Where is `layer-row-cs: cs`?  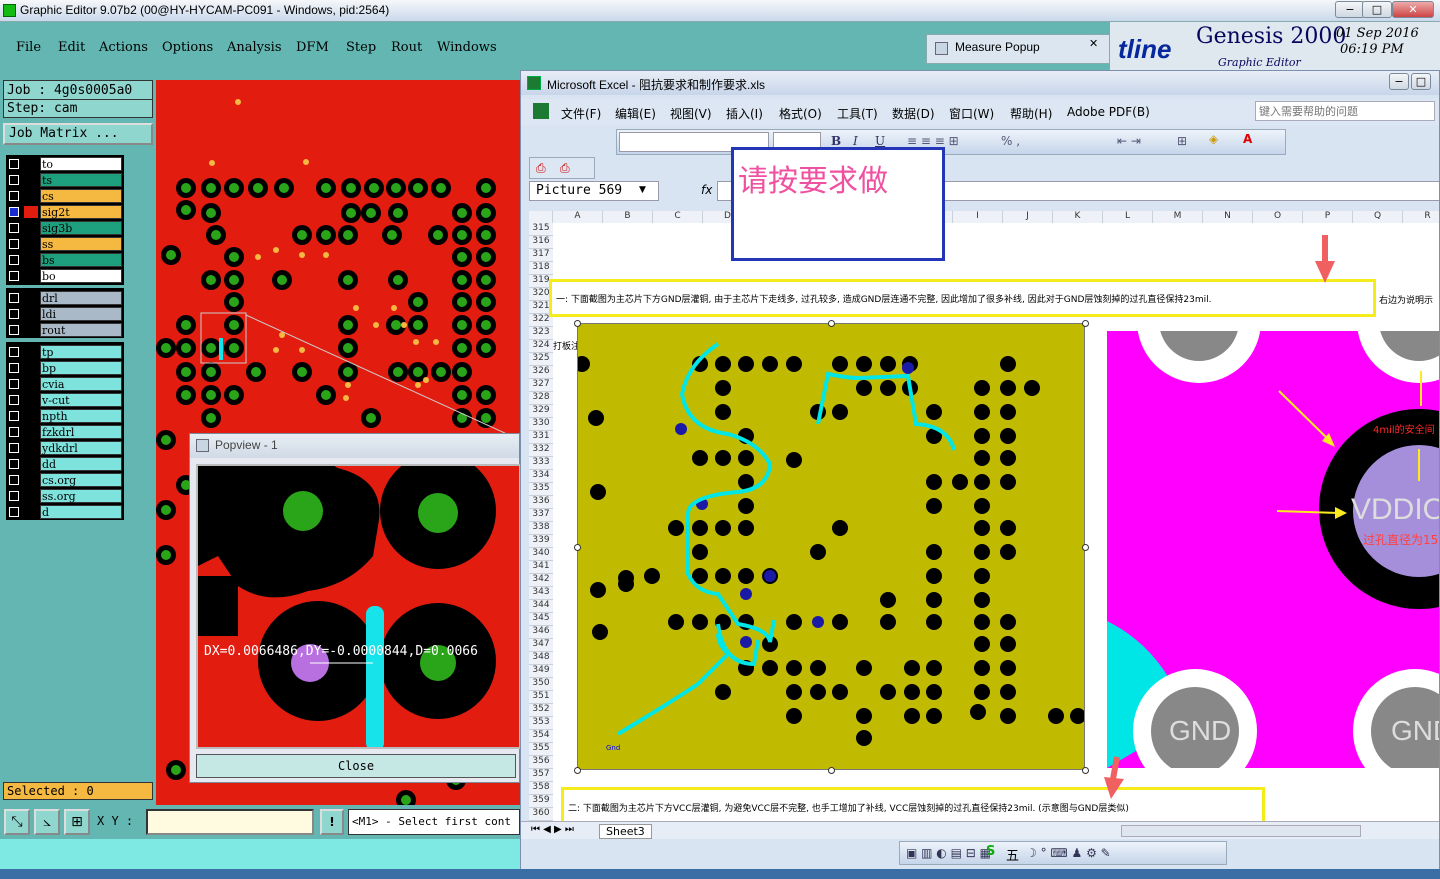
layer-row-cs: cs is located at coordinates (65, 196).